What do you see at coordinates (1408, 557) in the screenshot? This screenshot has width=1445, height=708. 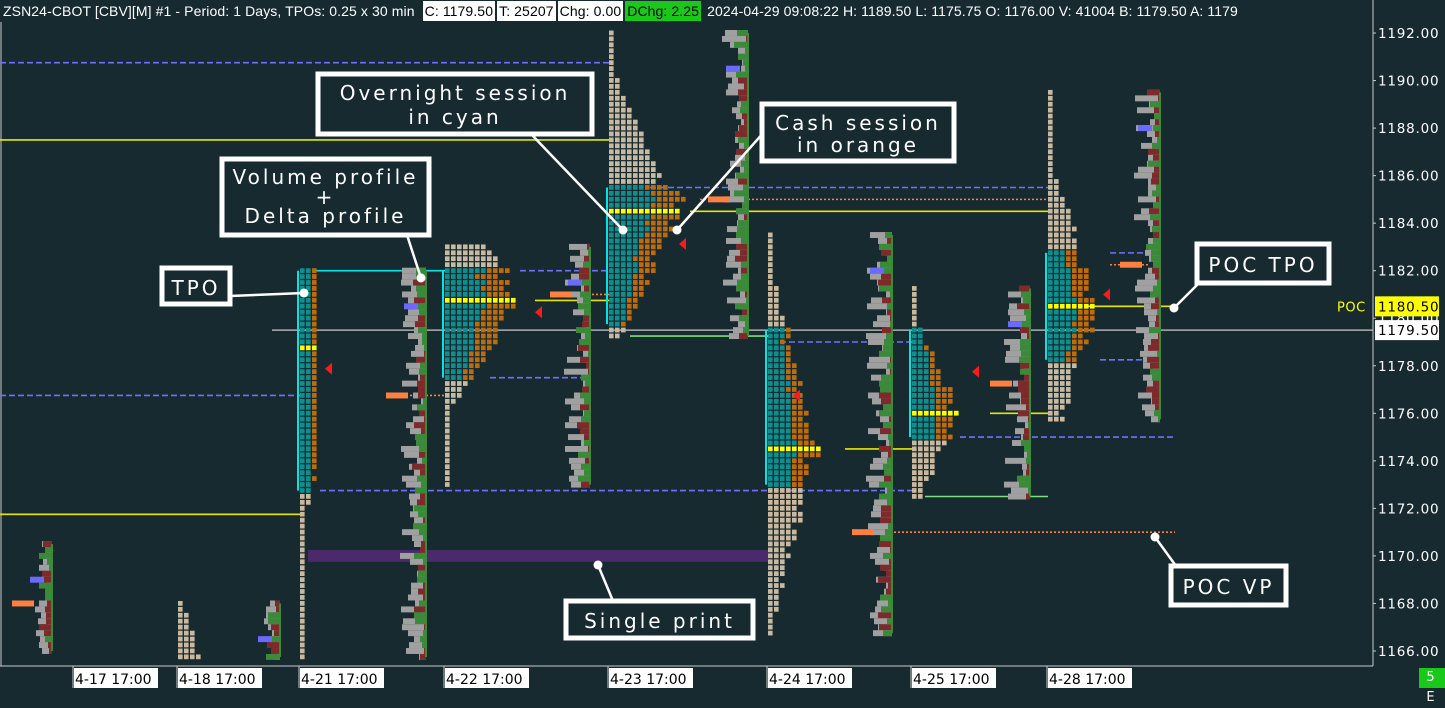 I see `y-tick-label: 1170.00` at bounding box center [1408, 557].